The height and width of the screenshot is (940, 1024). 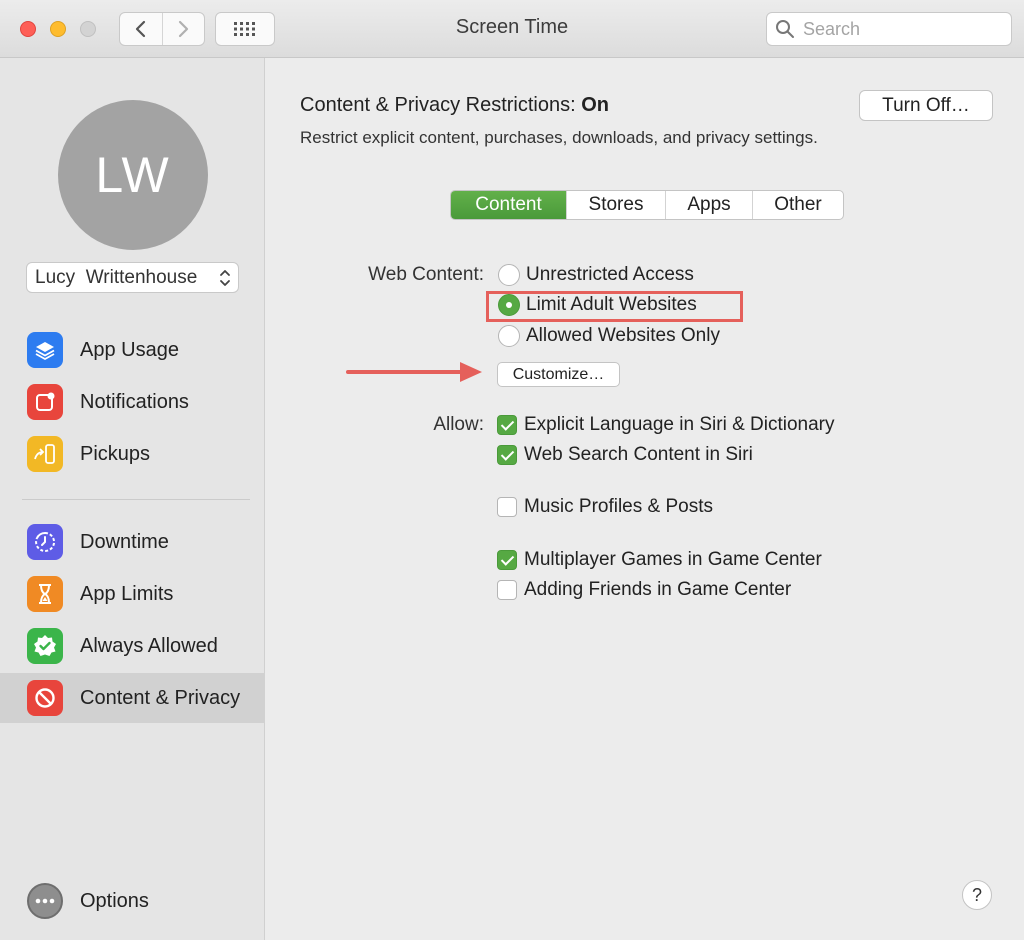 I want to click on grid-icon, so click(x=244, y=29).